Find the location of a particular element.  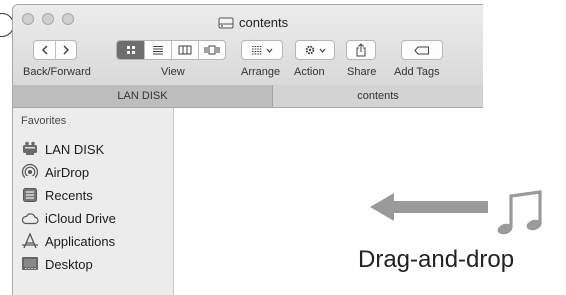

close-button is located at coordinates (28, 19).